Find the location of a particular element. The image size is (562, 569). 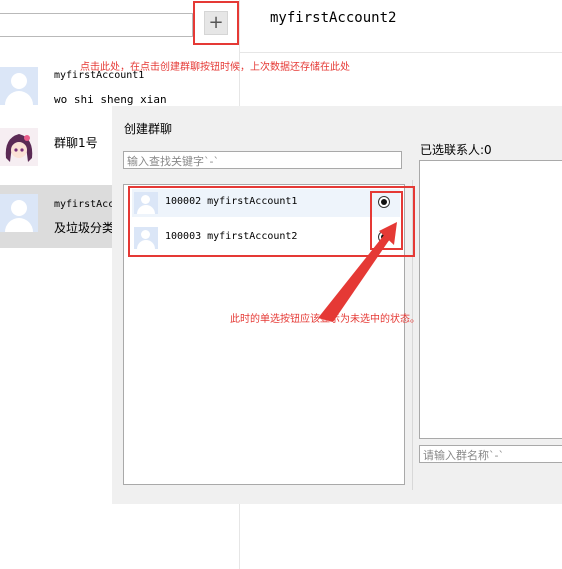

annotation-note-top: 点击此处，在点击创建群聊按钮时候，上次数据还存储在此处 is located at coordinates (215, 67).